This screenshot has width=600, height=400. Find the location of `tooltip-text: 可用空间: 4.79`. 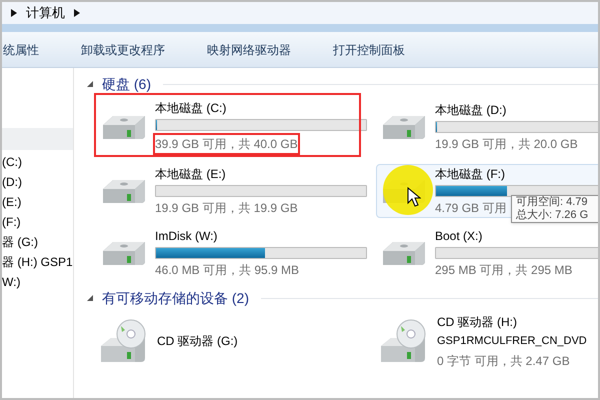

tooltip-text: 可用空间: 4.79 is located at coordinates (552, 202).